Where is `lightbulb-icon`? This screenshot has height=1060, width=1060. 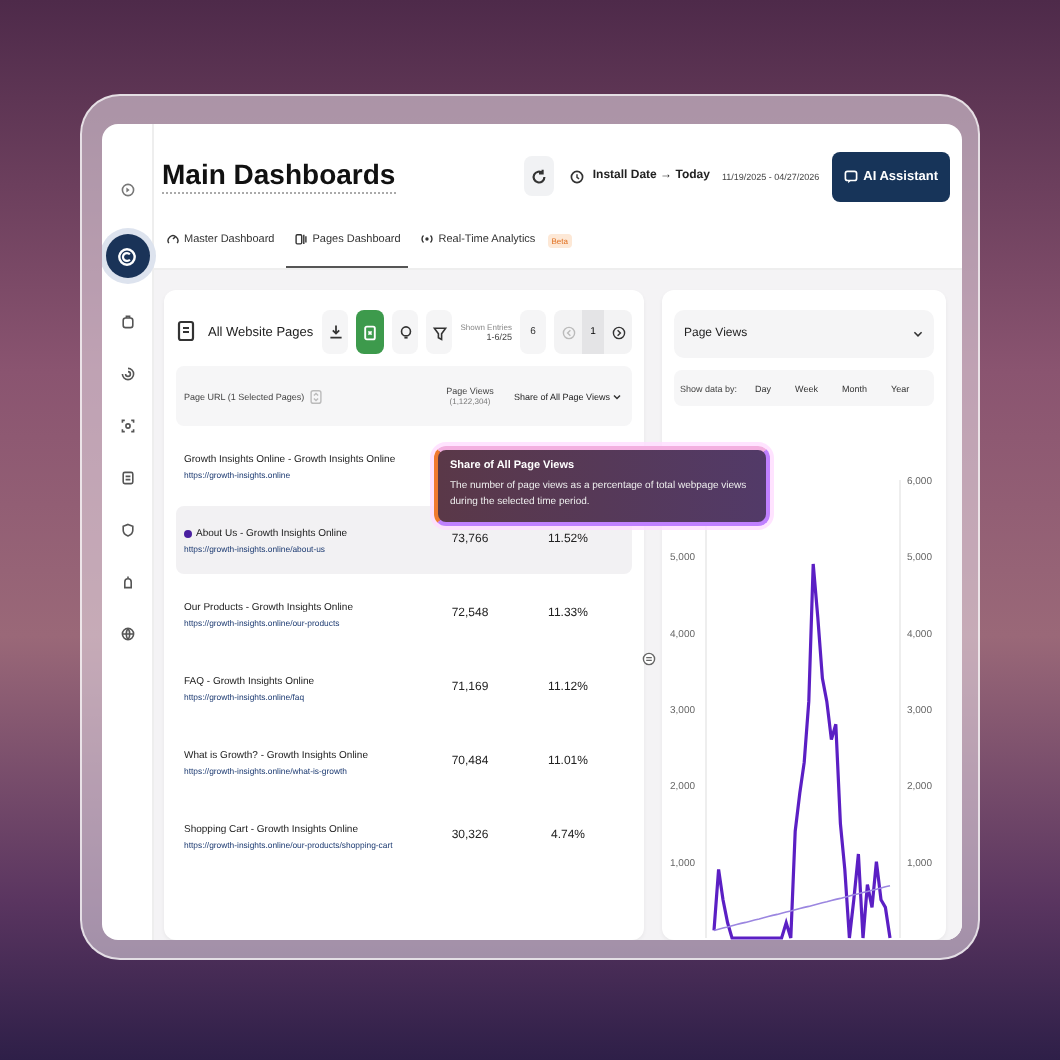 lightbulb-icon is located at coordinates (405, 332).